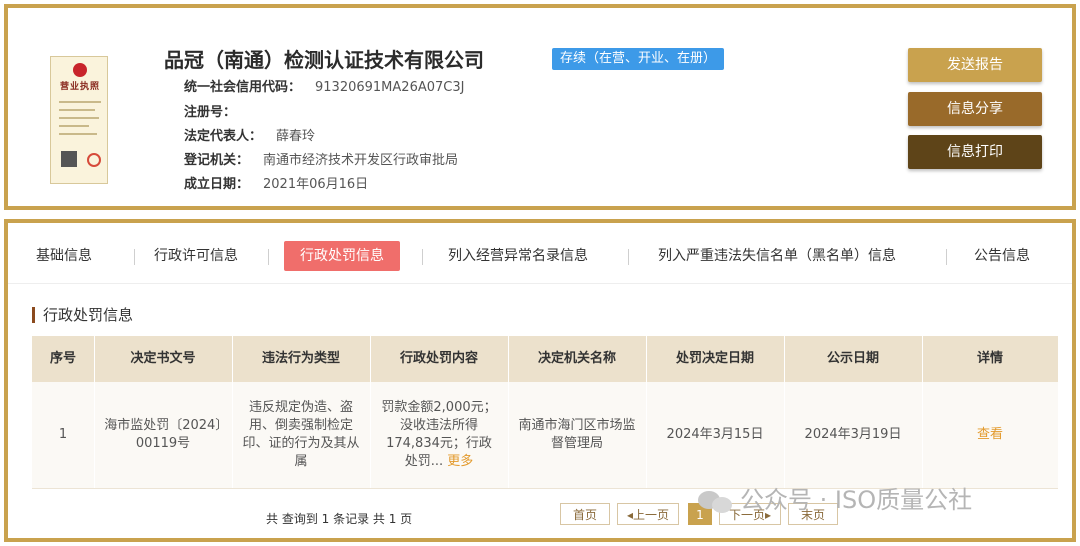  What do you see at coordinates (79, 87) in the screenshot?
I see `license-title: 营业执照` at bounding box center [79, 87].